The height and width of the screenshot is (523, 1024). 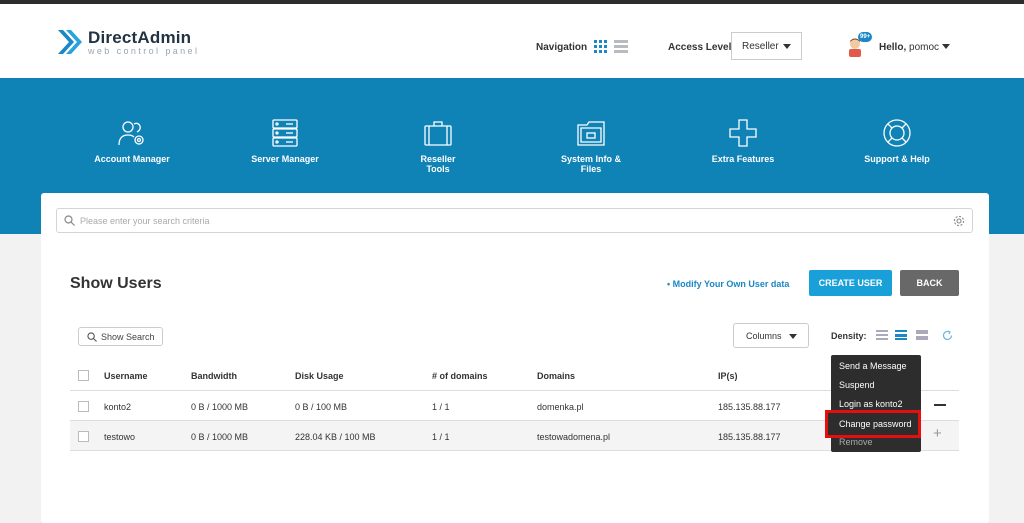 What do you see at coordinates (621, 46) in the screenshot?
I see `list-view-icon` at bounding box center [621, 46].